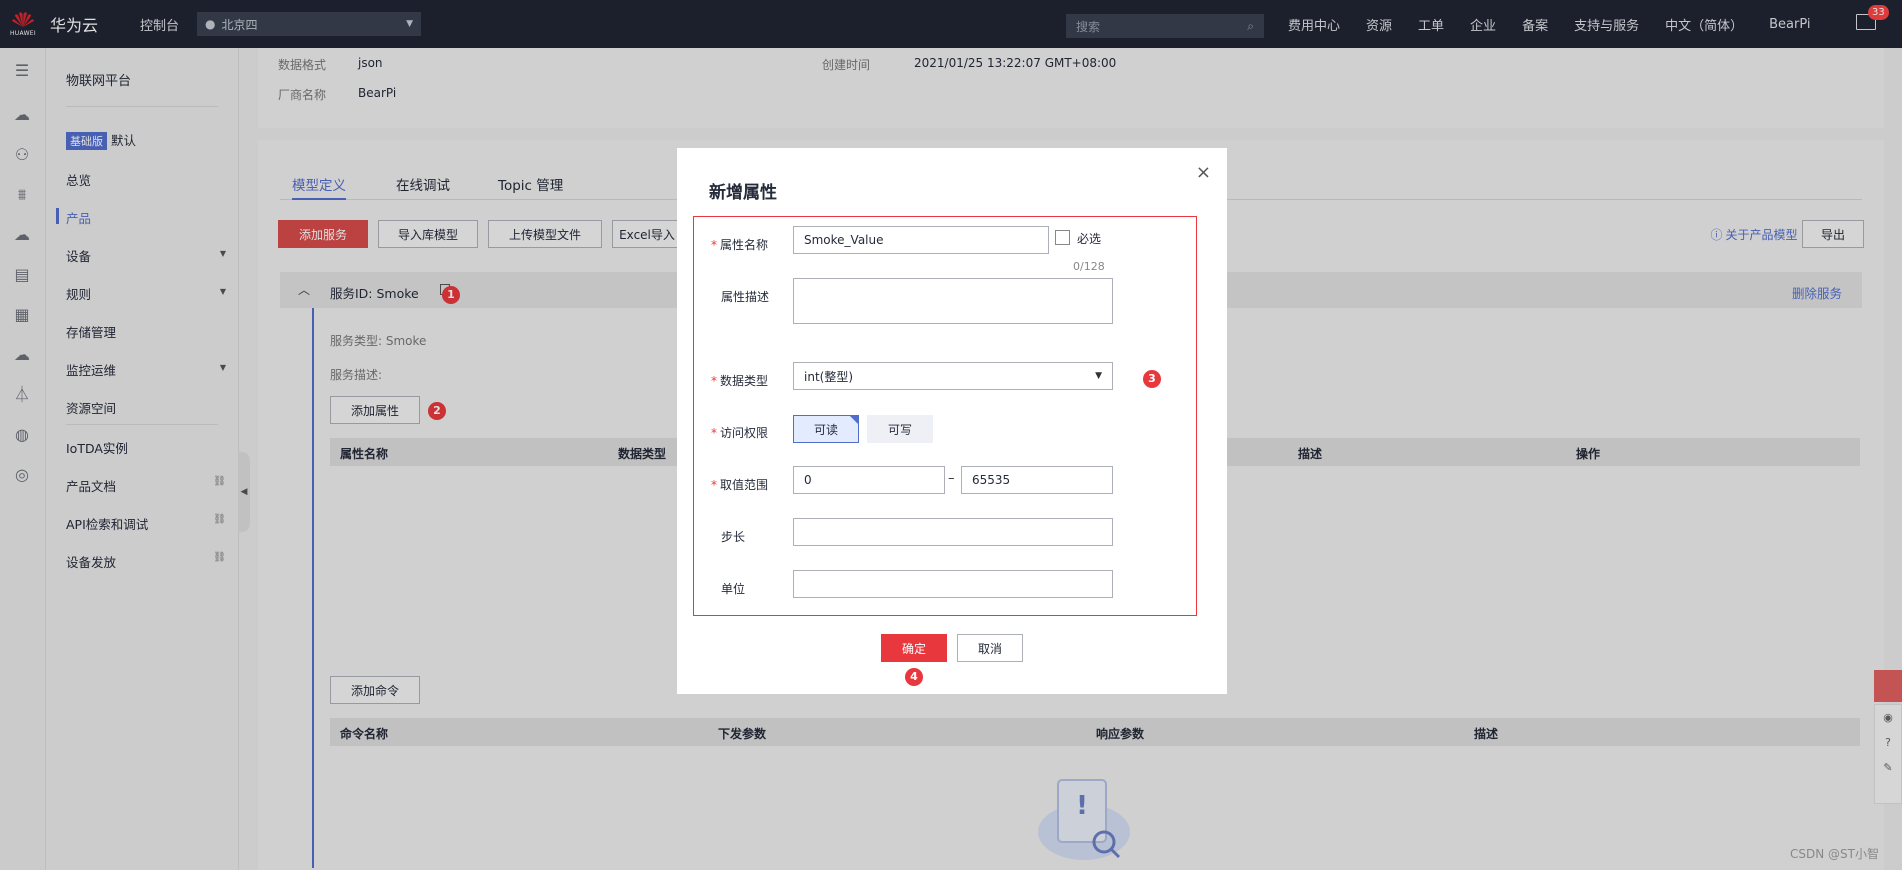 The image size is (1902, 870). I want to click on edit-icon: ✎, so click(1888, 767).